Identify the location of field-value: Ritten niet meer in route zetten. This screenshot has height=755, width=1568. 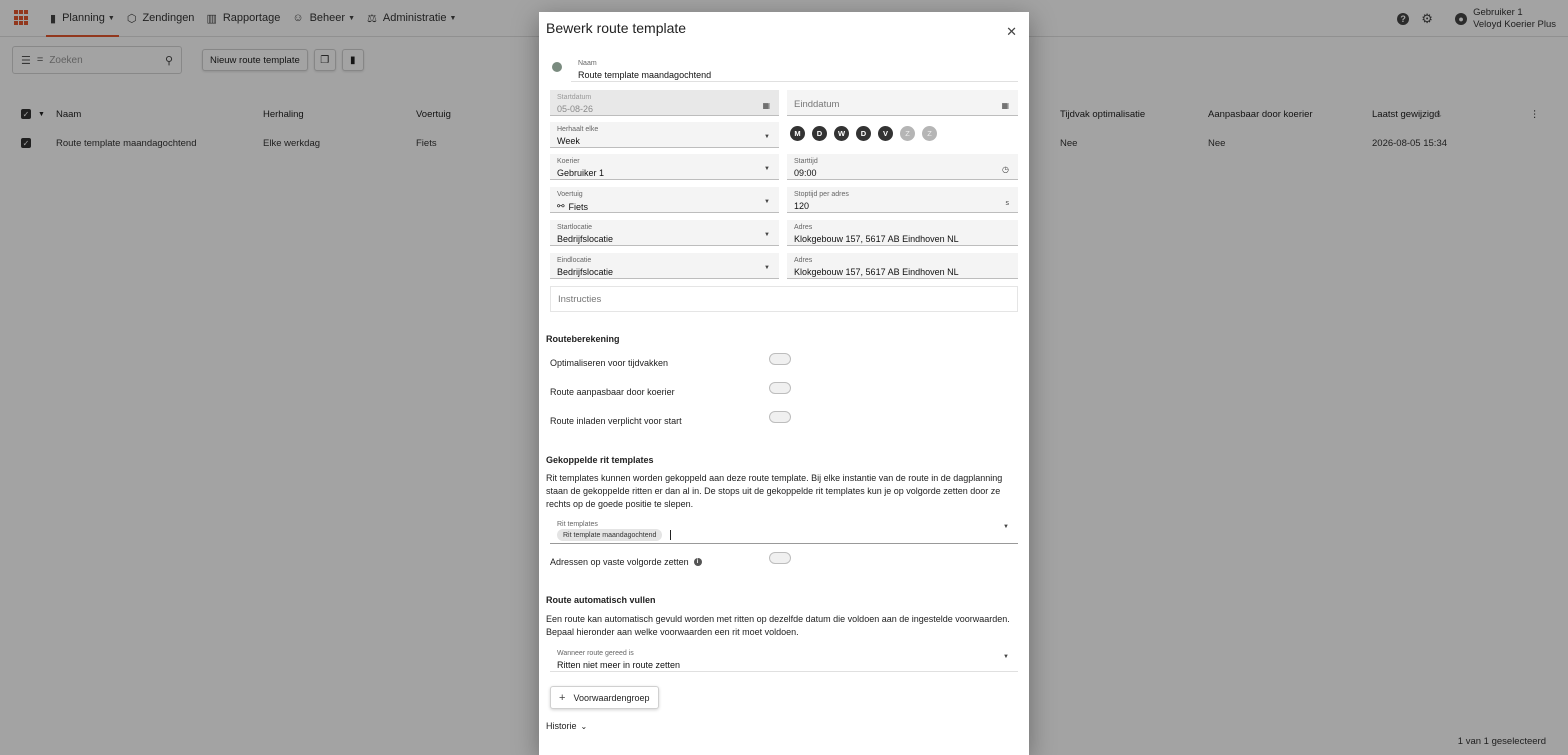
(619, 665).